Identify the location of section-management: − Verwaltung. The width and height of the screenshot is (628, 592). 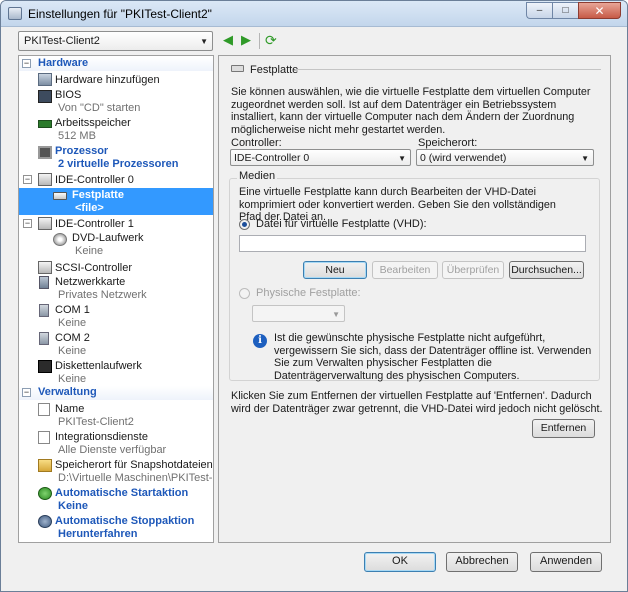
(116, 393).